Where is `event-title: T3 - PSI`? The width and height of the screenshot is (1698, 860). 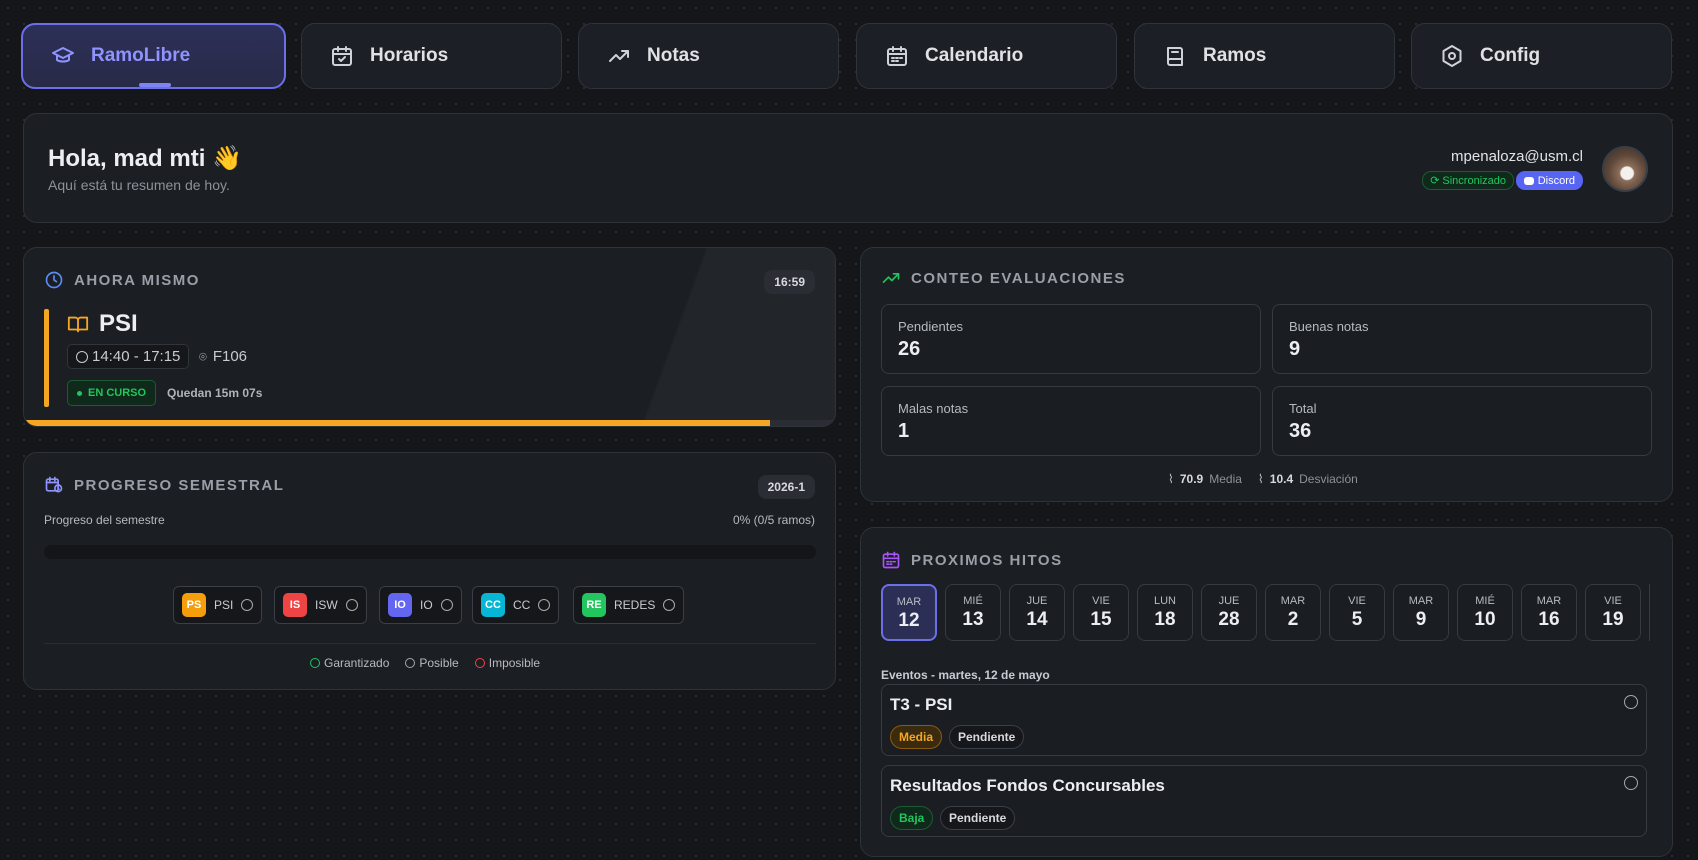
event-title: T3 - PSI is located at coordinates (921, 704).